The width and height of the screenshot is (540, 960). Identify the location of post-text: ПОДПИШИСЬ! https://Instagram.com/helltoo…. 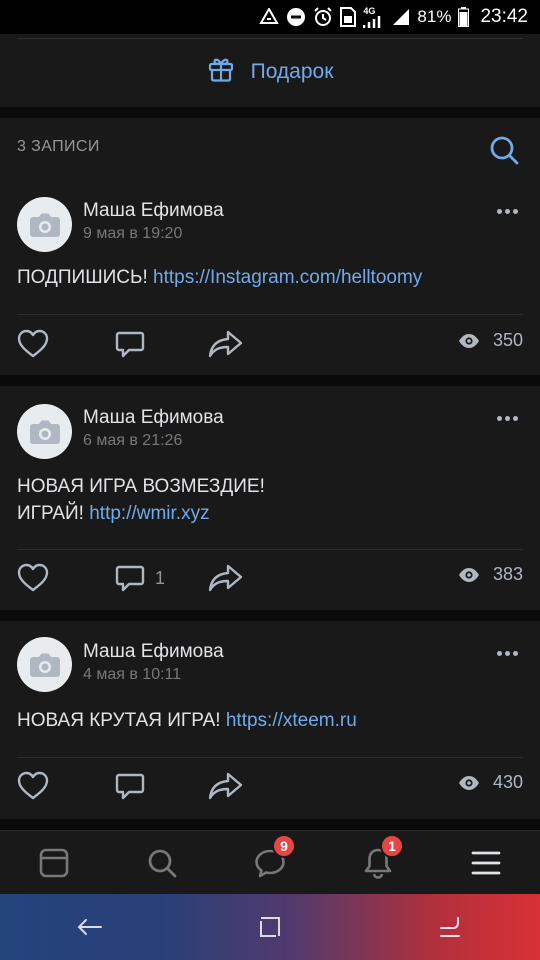
(270, 277).